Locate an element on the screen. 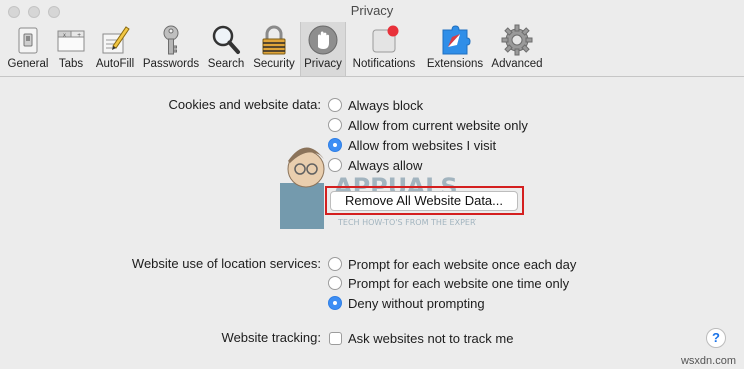 The width and height of the screenshot is (744, 369). title-bar: Privacy is located at coordinates (372, 11).